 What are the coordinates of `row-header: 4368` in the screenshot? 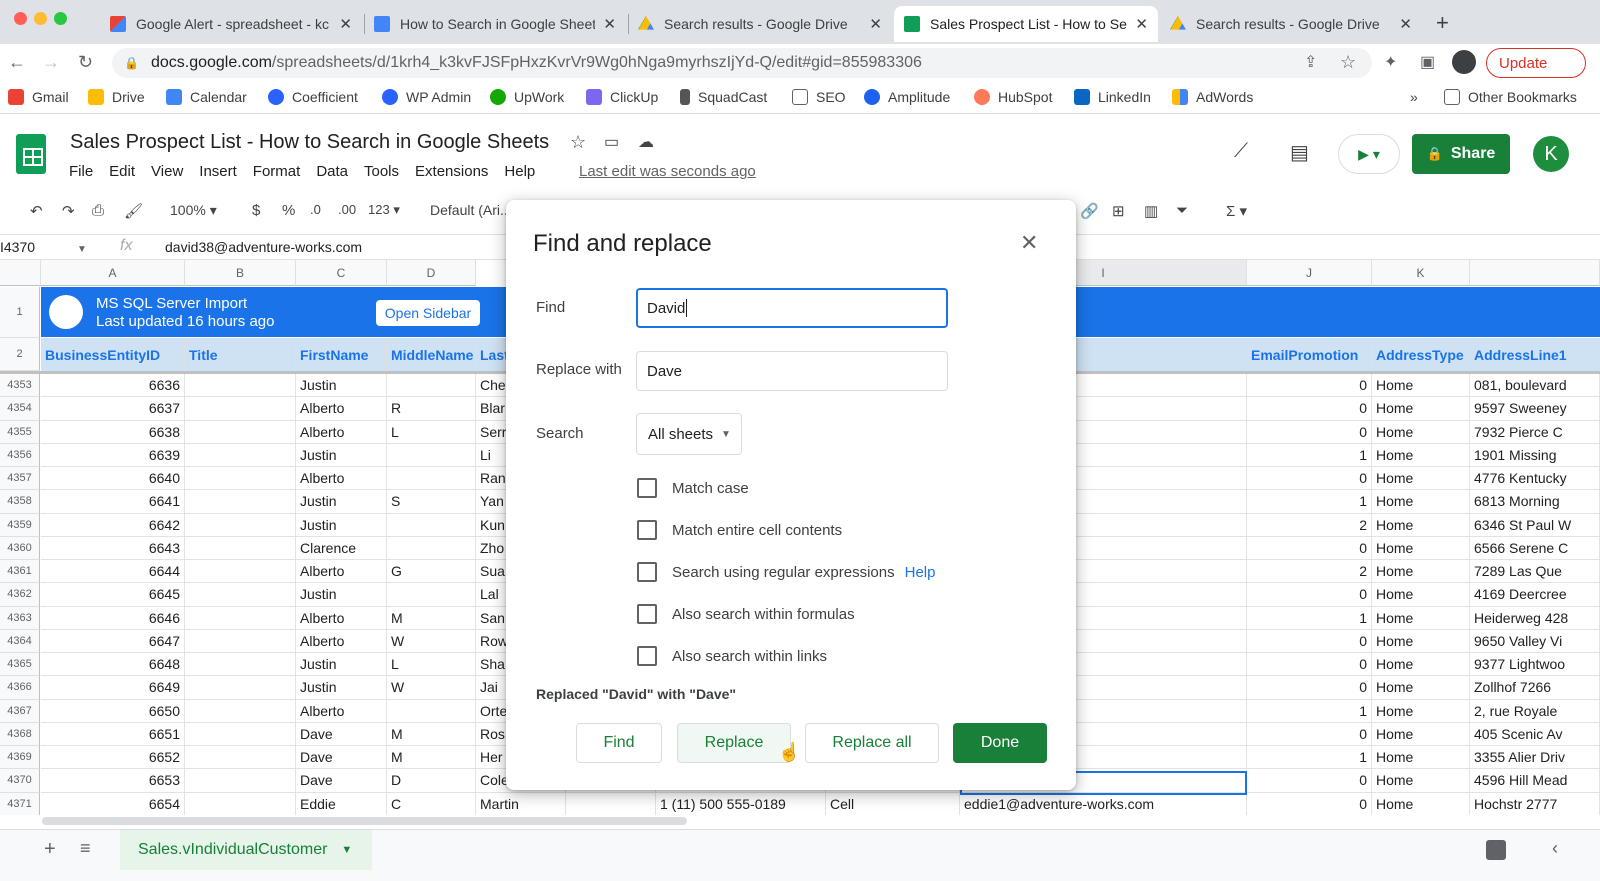 It's located at (20, 734).